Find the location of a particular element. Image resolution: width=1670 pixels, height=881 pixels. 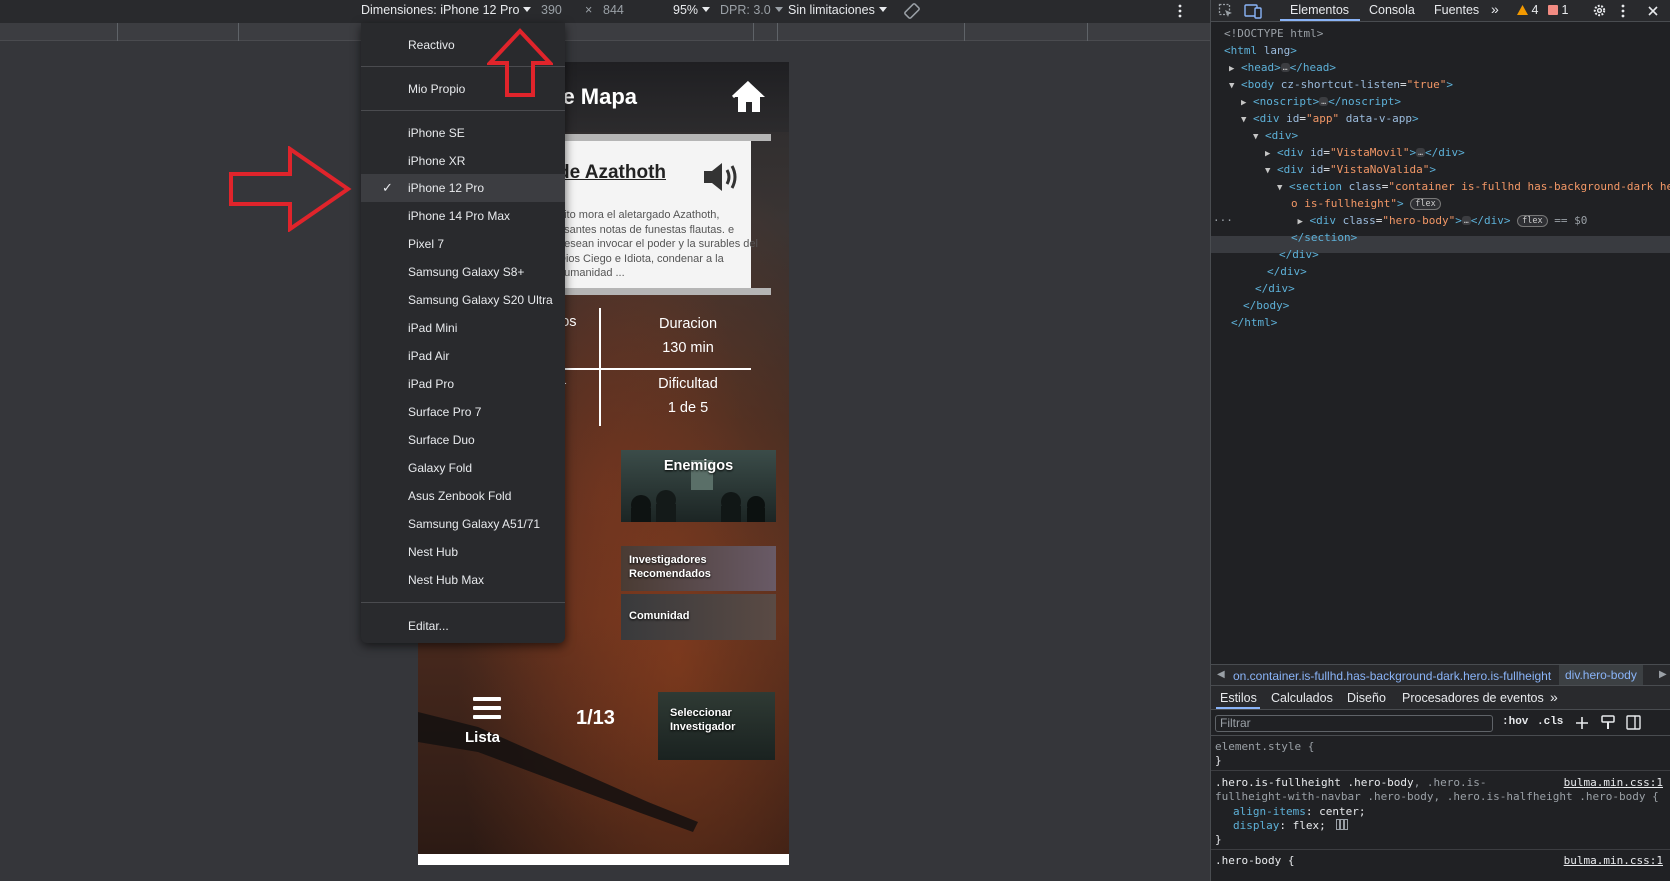

menu-item-ipad-mini: iPad Mini is located at coordinates (463, 328).